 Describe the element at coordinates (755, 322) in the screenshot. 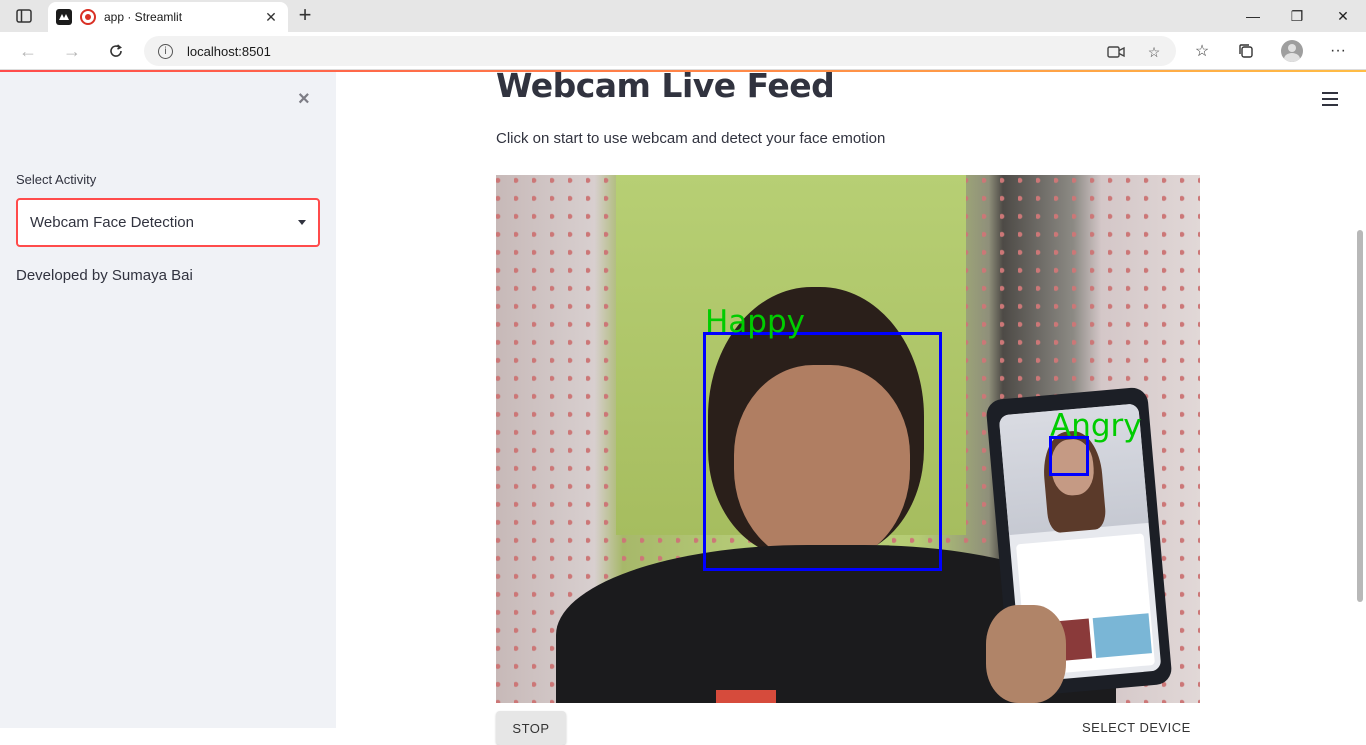

I see `emotion-label: Happy` at that location.